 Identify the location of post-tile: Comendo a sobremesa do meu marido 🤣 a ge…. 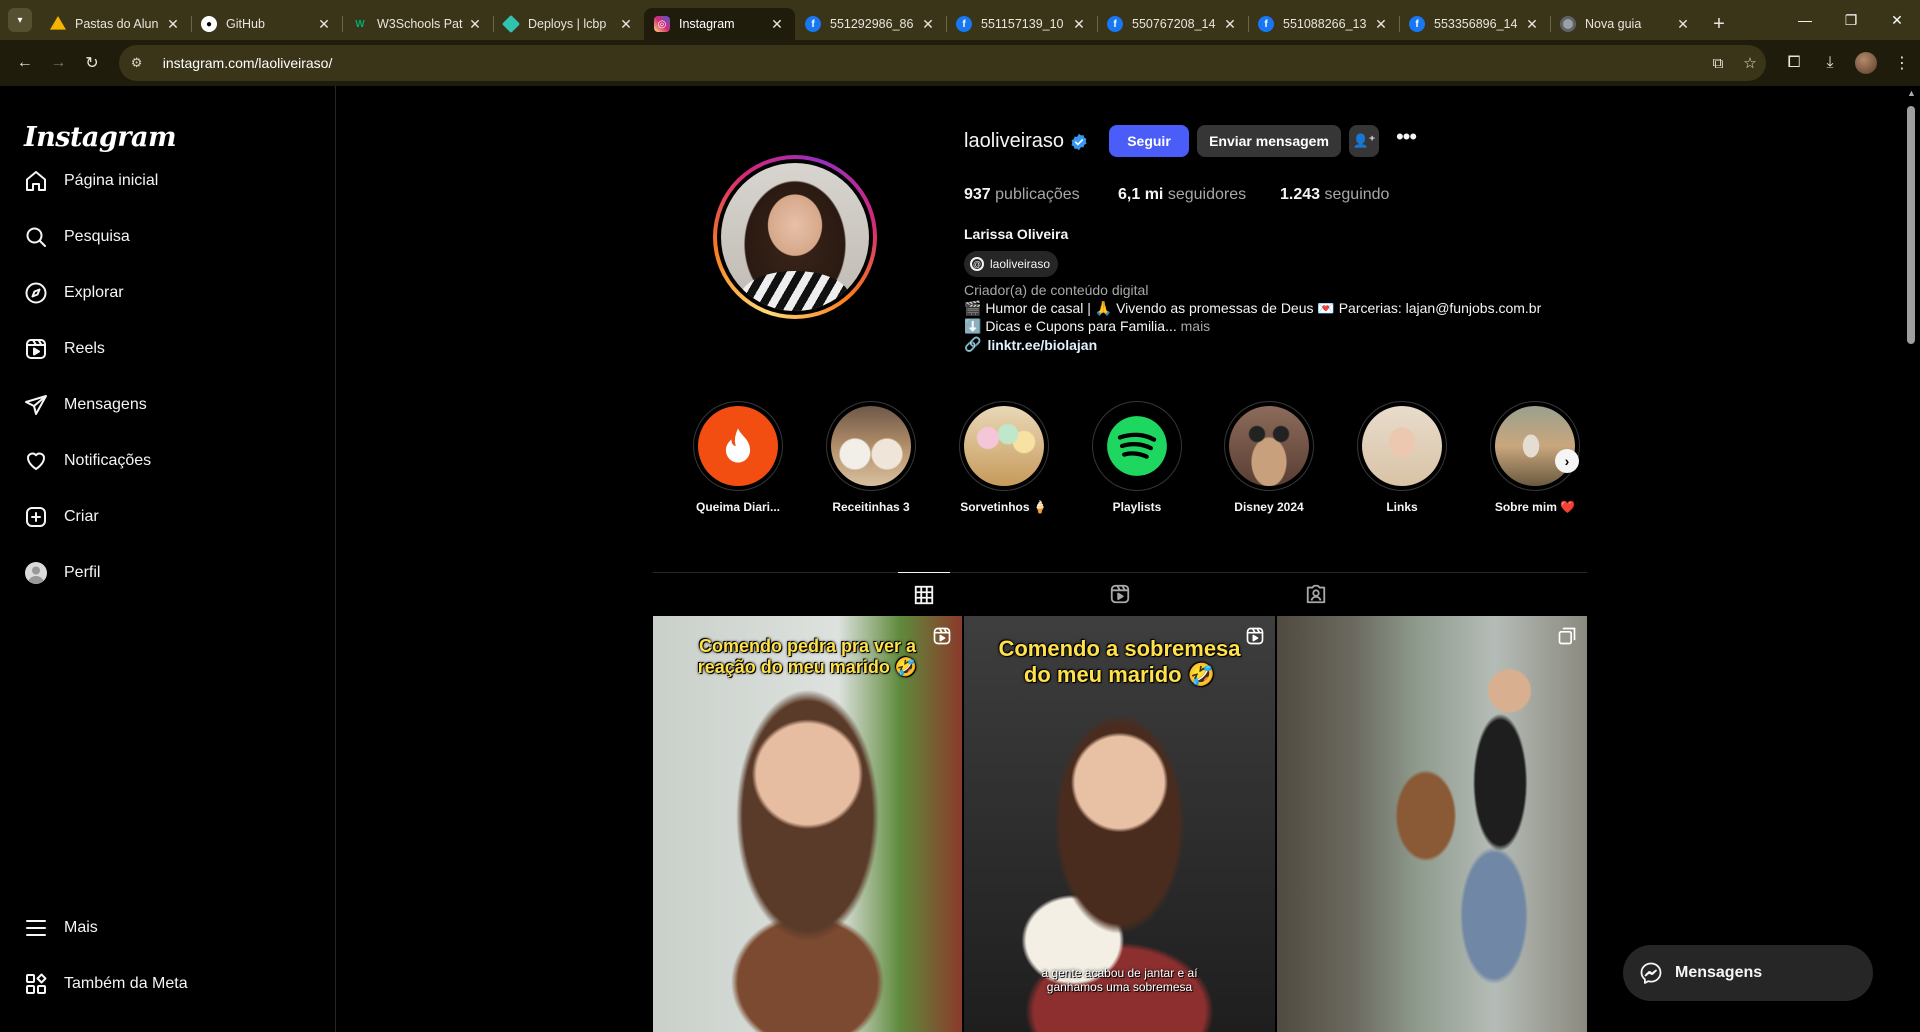
(1119, 824).